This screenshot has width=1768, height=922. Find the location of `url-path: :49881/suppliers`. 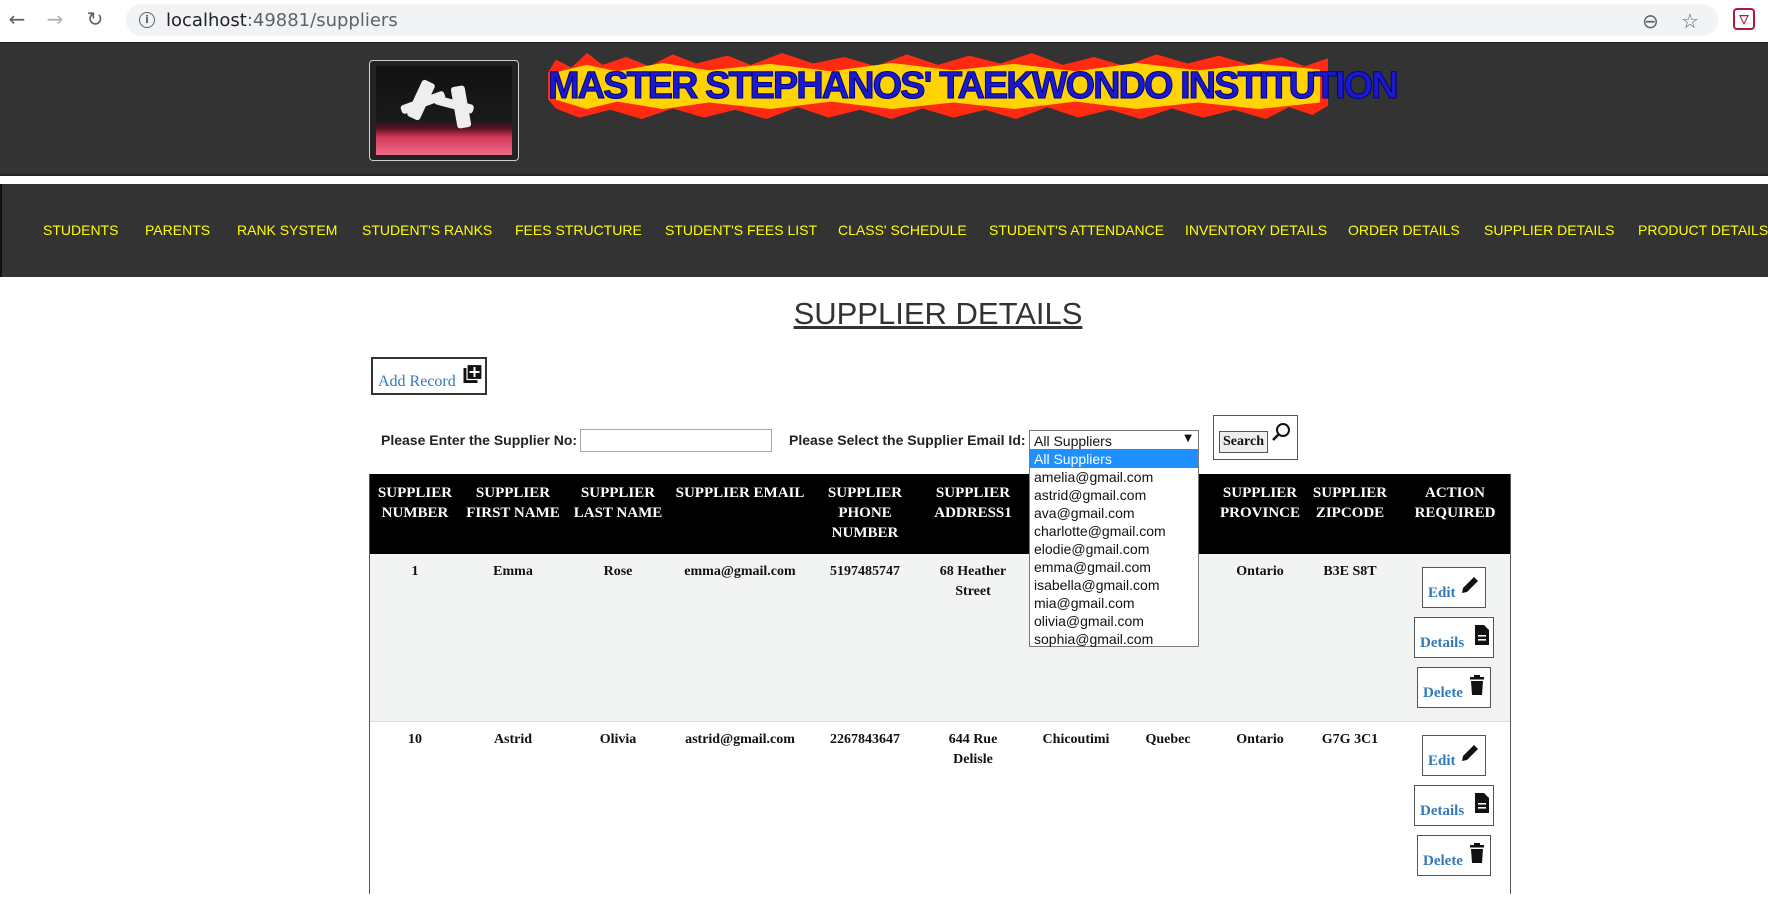

url-path: :49881/suppliers is located at coordinates (322, 20).